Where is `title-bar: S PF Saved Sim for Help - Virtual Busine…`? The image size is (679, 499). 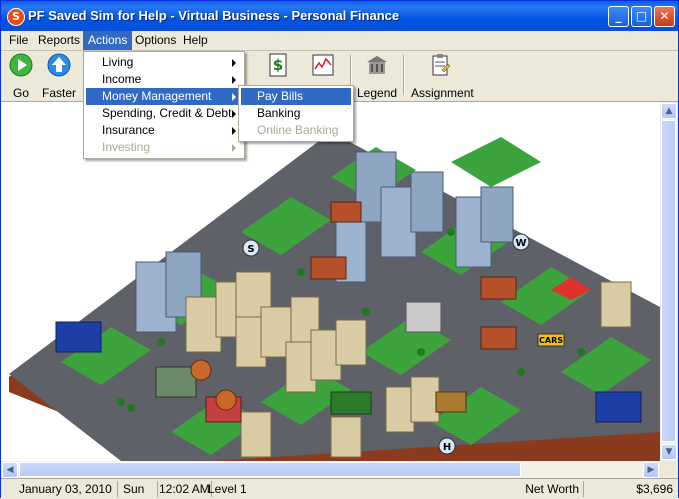
title-bar: S PF Saved Sim for Help - Virtual Busine… is located at coordinates (339, 16).